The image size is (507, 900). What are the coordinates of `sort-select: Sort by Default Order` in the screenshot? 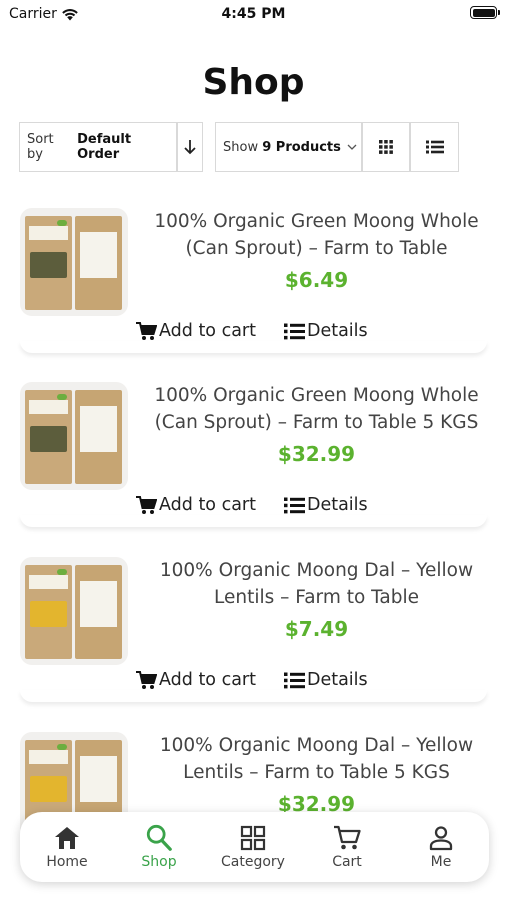 It's located at (98, 147).